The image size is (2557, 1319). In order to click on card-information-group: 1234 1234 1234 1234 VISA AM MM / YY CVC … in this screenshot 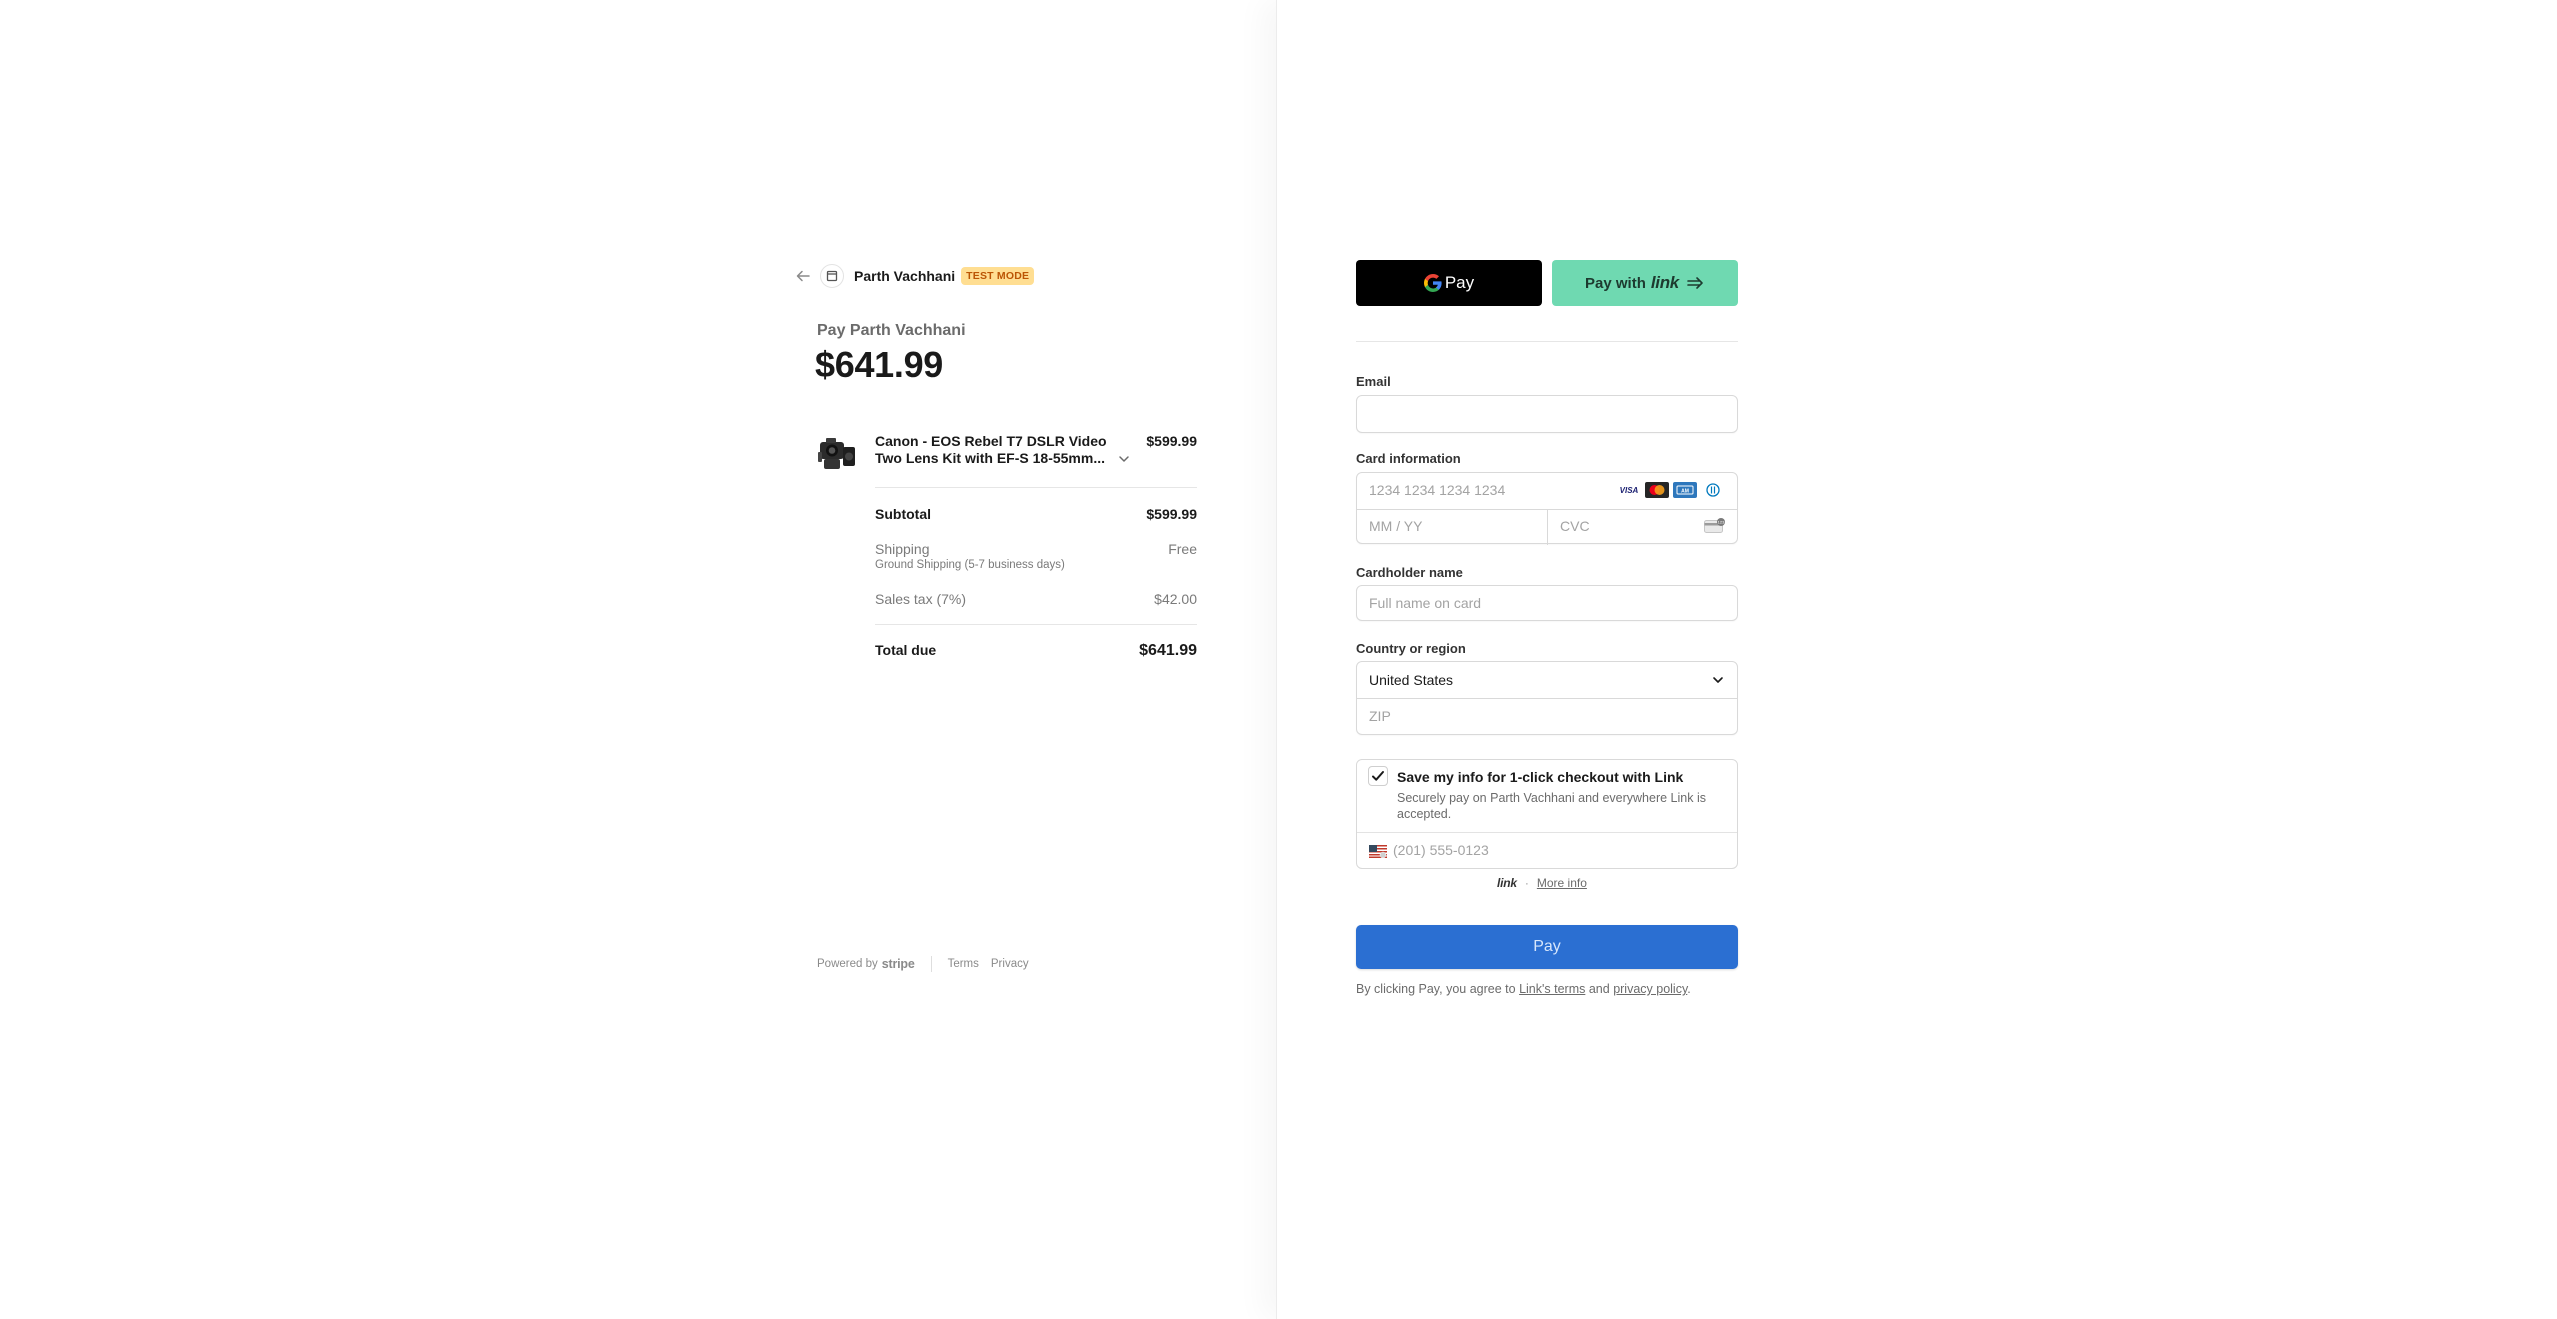, I will do `click(1547, 508)`.